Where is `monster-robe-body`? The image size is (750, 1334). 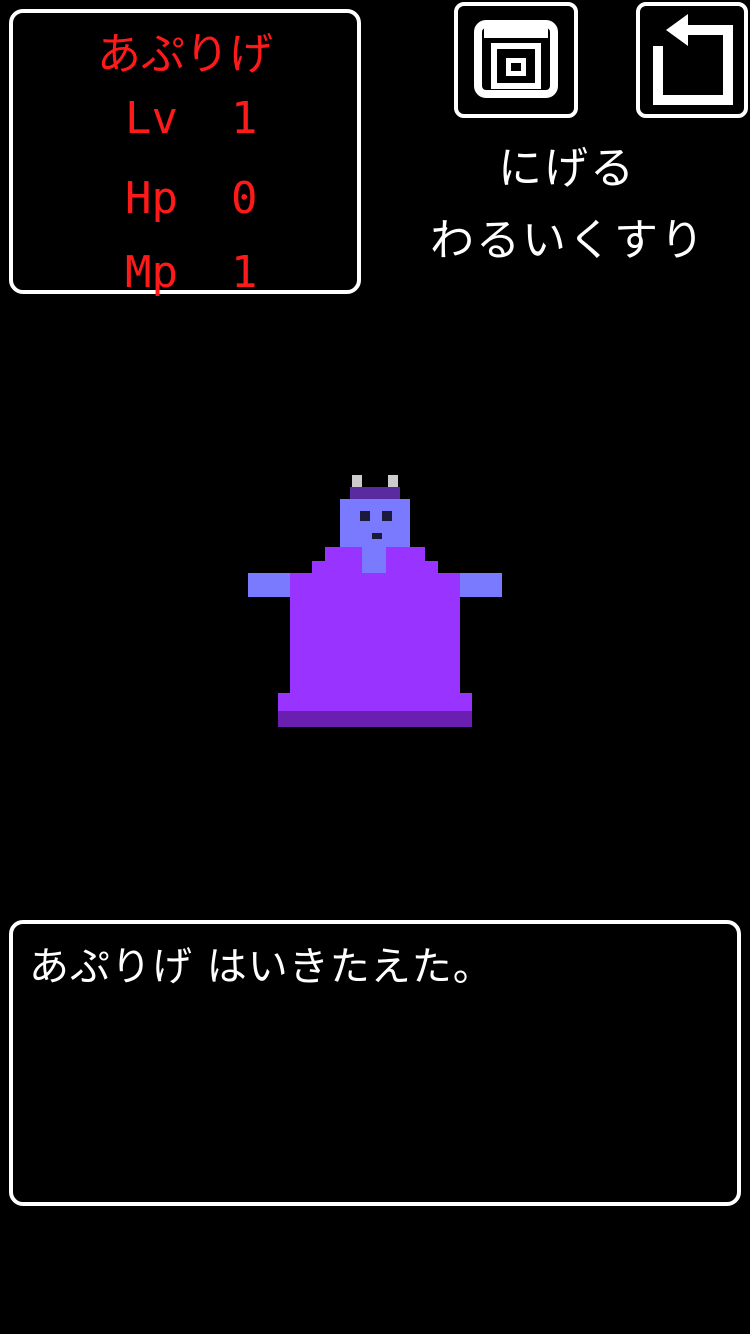
monster-robe-body is located at coordinates (375, 633).